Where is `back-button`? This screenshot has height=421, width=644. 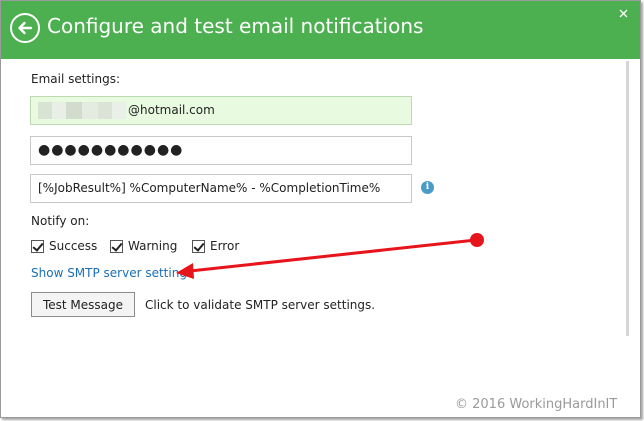 back-button is located at coordinates (25, 28).